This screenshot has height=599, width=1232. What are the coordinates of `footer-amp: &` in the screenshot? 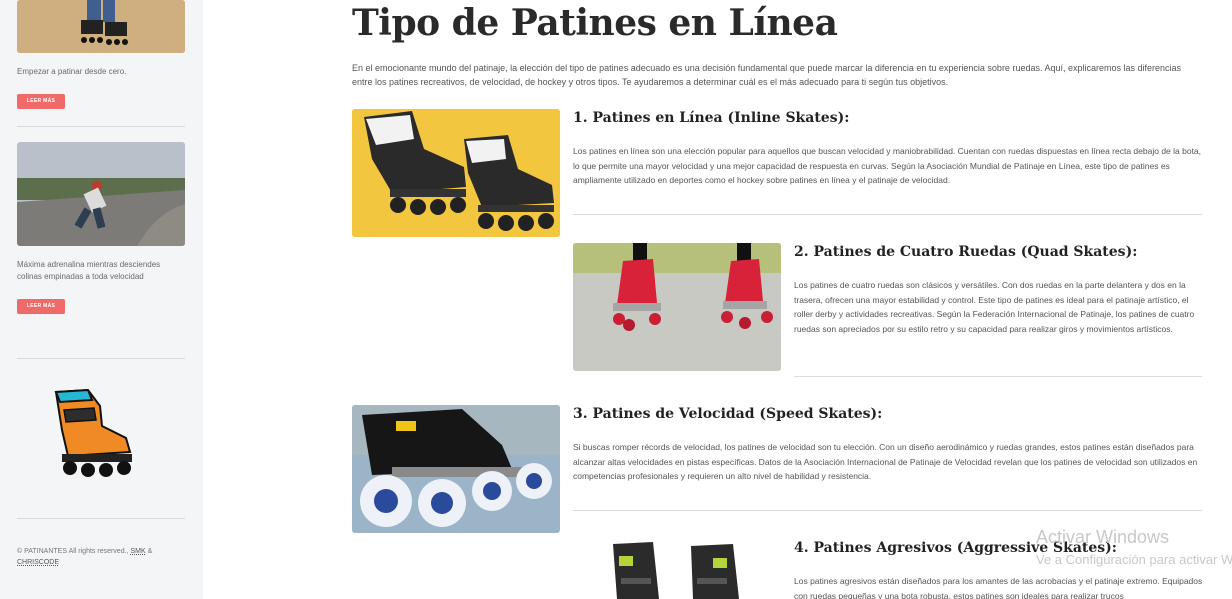 It's located at (150, 551).